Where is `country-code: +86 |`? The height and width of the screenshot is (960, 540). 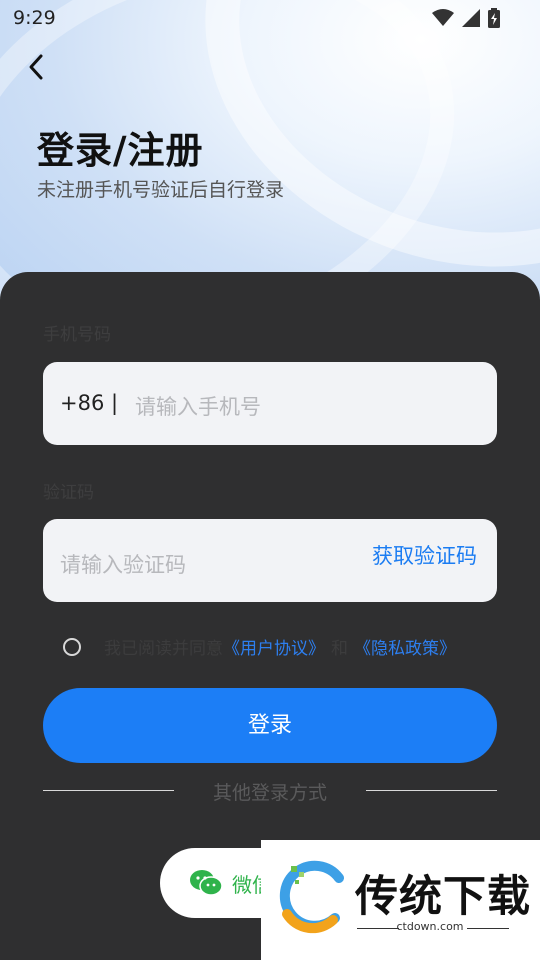
country-code: +86 | is located at coordinates (89, 403).